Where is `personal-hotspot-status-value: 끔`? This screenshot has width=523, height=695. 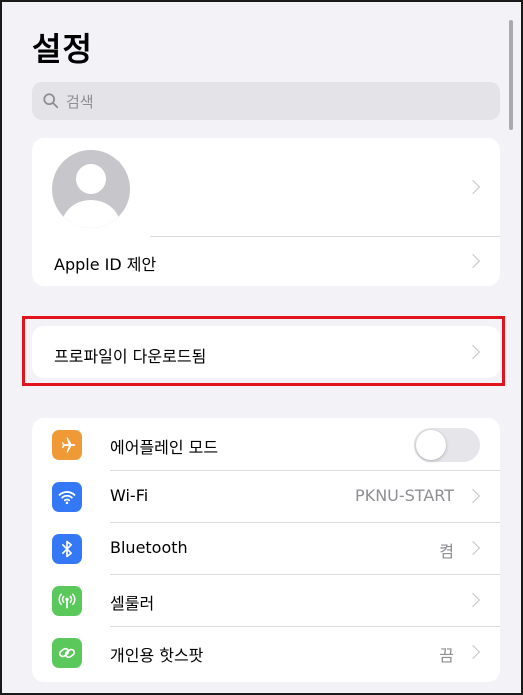
personal-hotspot-status-value: 끔 is located at coordinates (446, 655).